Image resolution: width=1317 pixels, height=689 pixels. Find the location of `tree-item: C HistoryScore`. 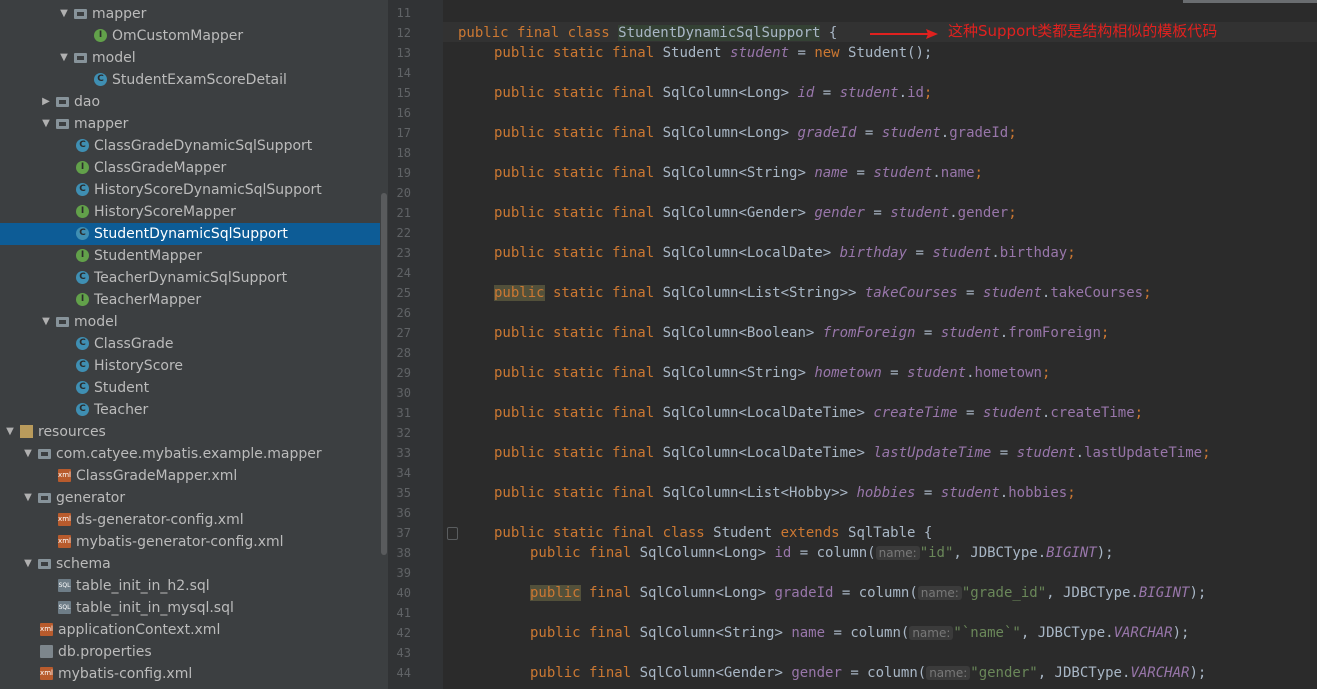

tree-item: C HistoryScore is located at coordinates (190, 366).